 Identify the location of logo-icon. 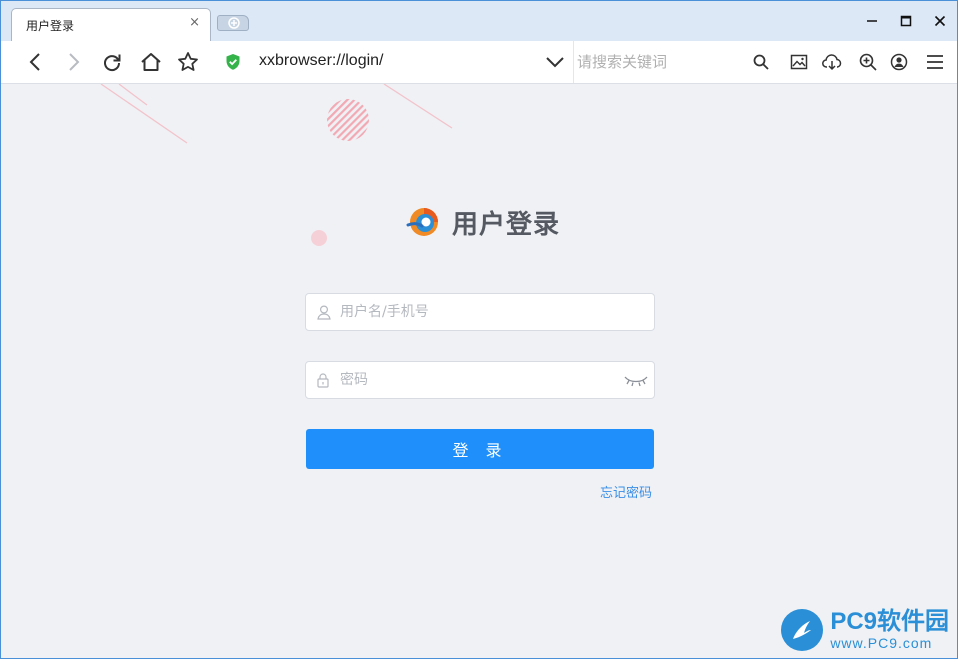
(422, 222).